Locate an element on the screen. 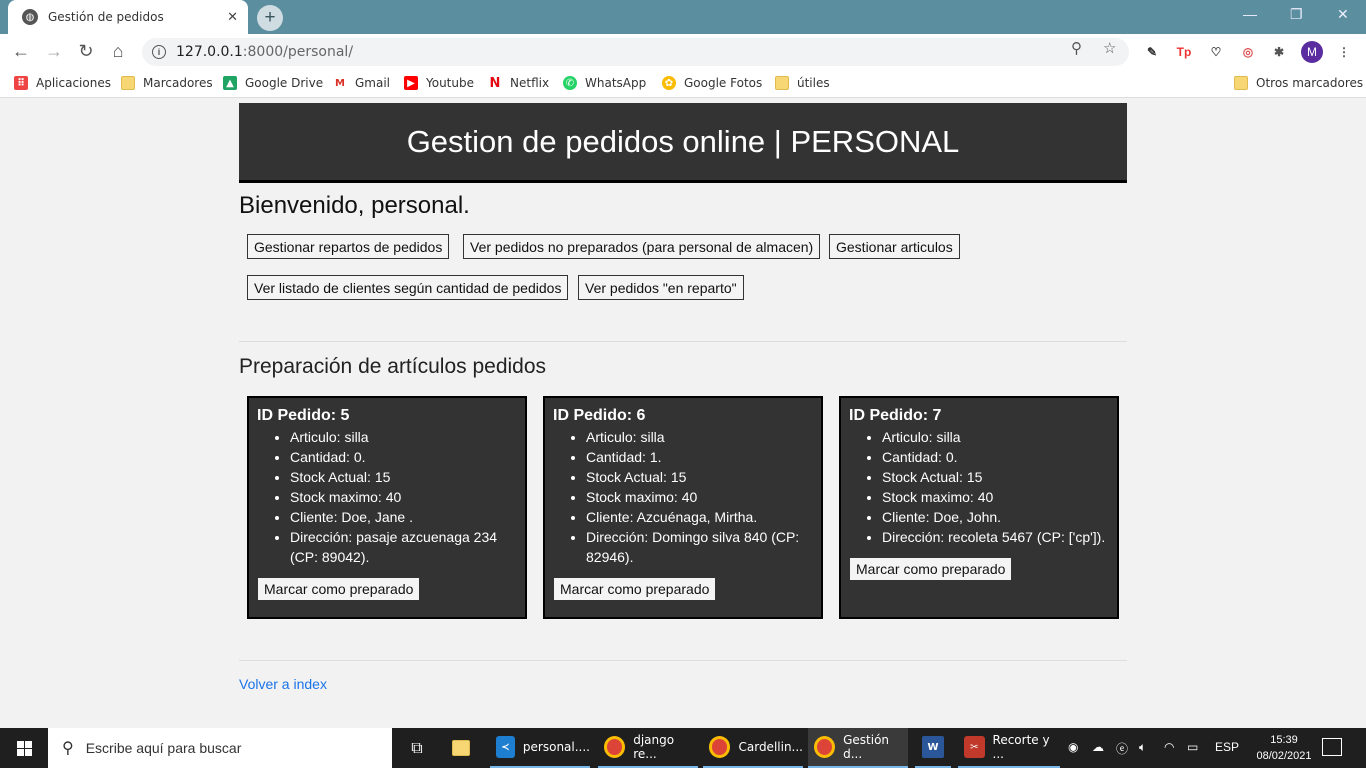  profile-avatar: M is located at coordinates (1312, 52).